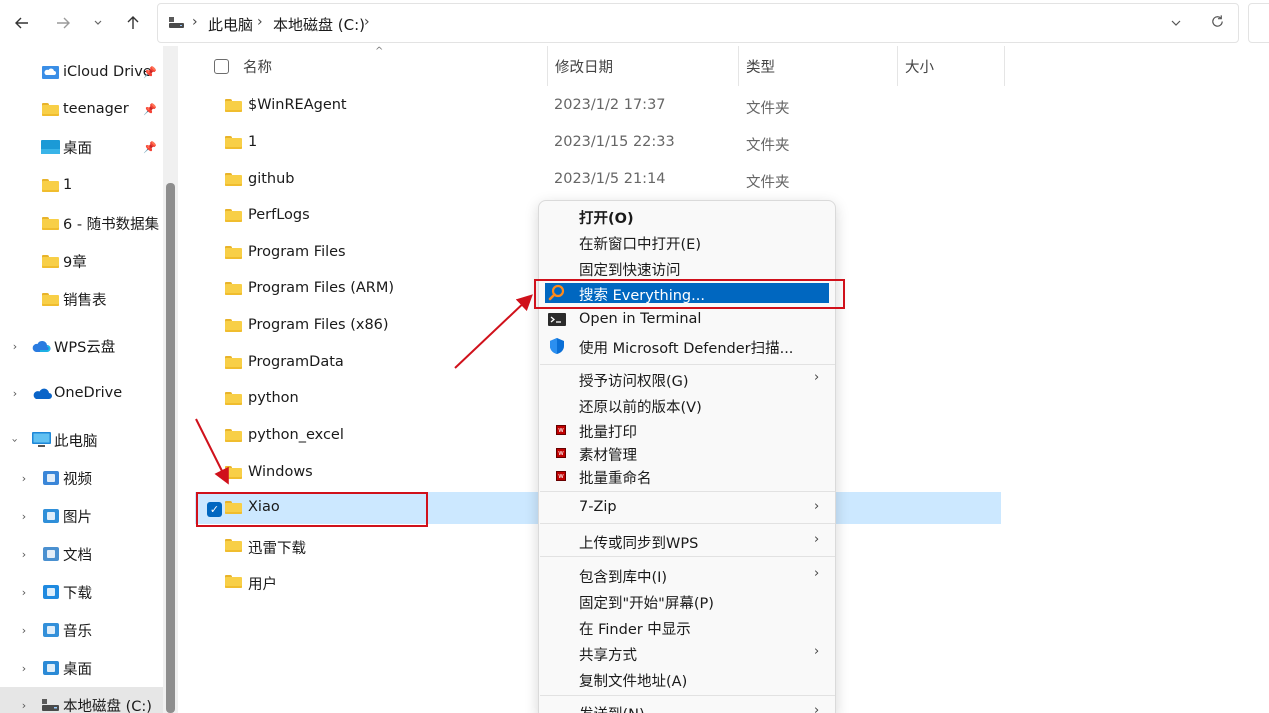 This screenshot has width=1269, height=713. I want to click on column-header-type: 类型, so click(760, 66).